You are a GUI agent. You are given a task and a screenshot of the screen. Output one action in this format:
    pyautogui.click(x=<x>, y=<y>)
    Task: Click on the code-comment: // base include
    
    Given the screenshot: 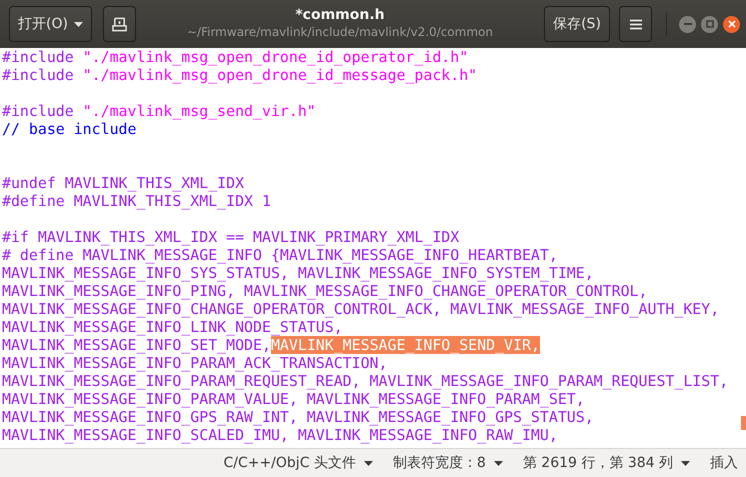 What is the action you would take?
    pyautogui.click(x=69, y=129)
    